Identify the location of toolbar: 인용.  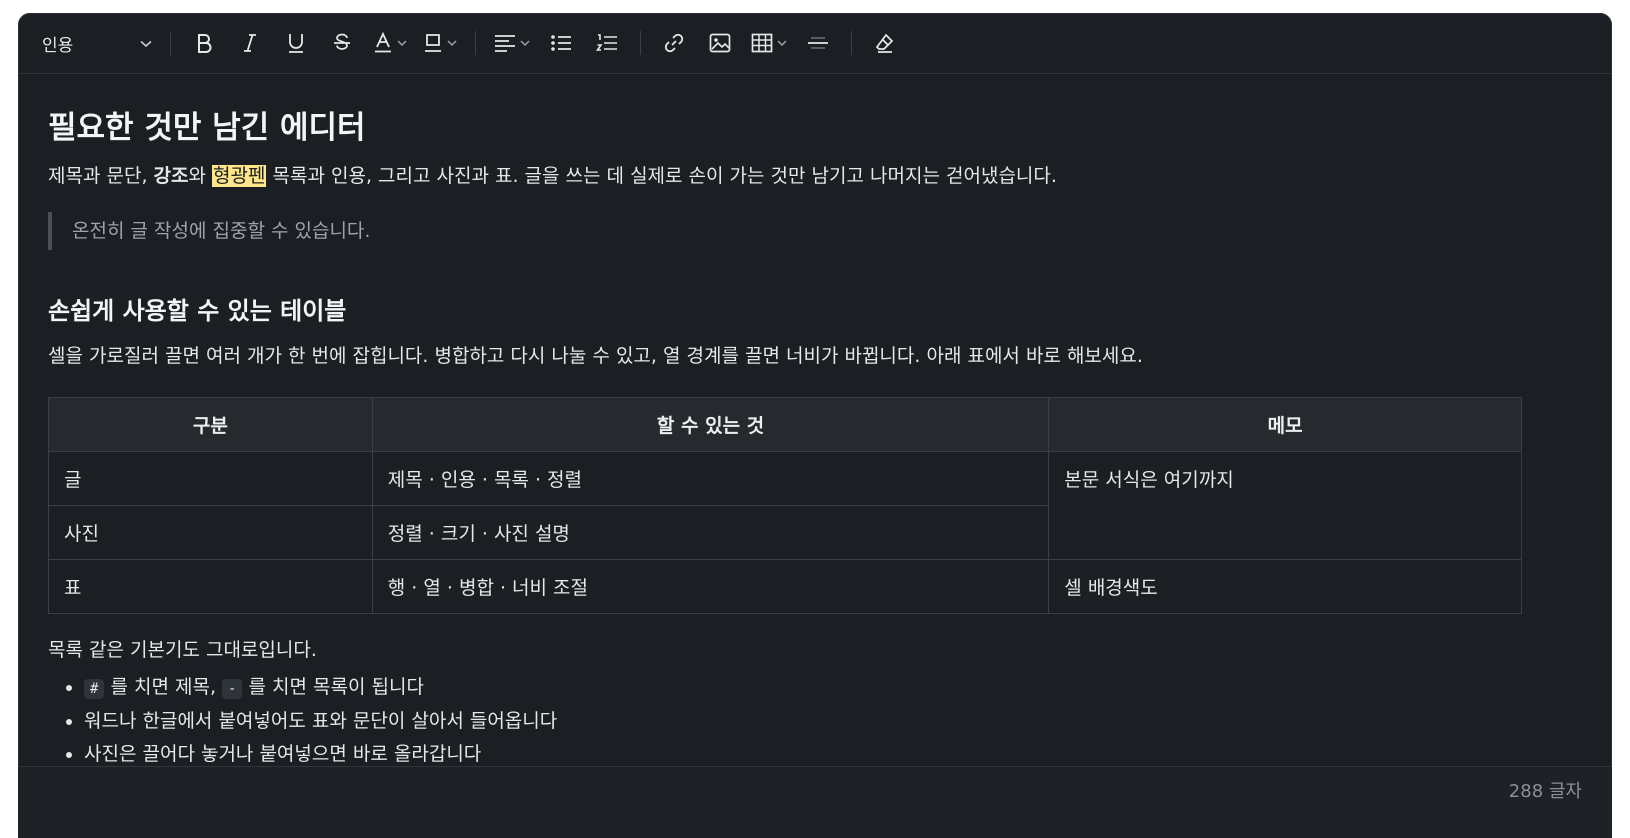
(815, 43).